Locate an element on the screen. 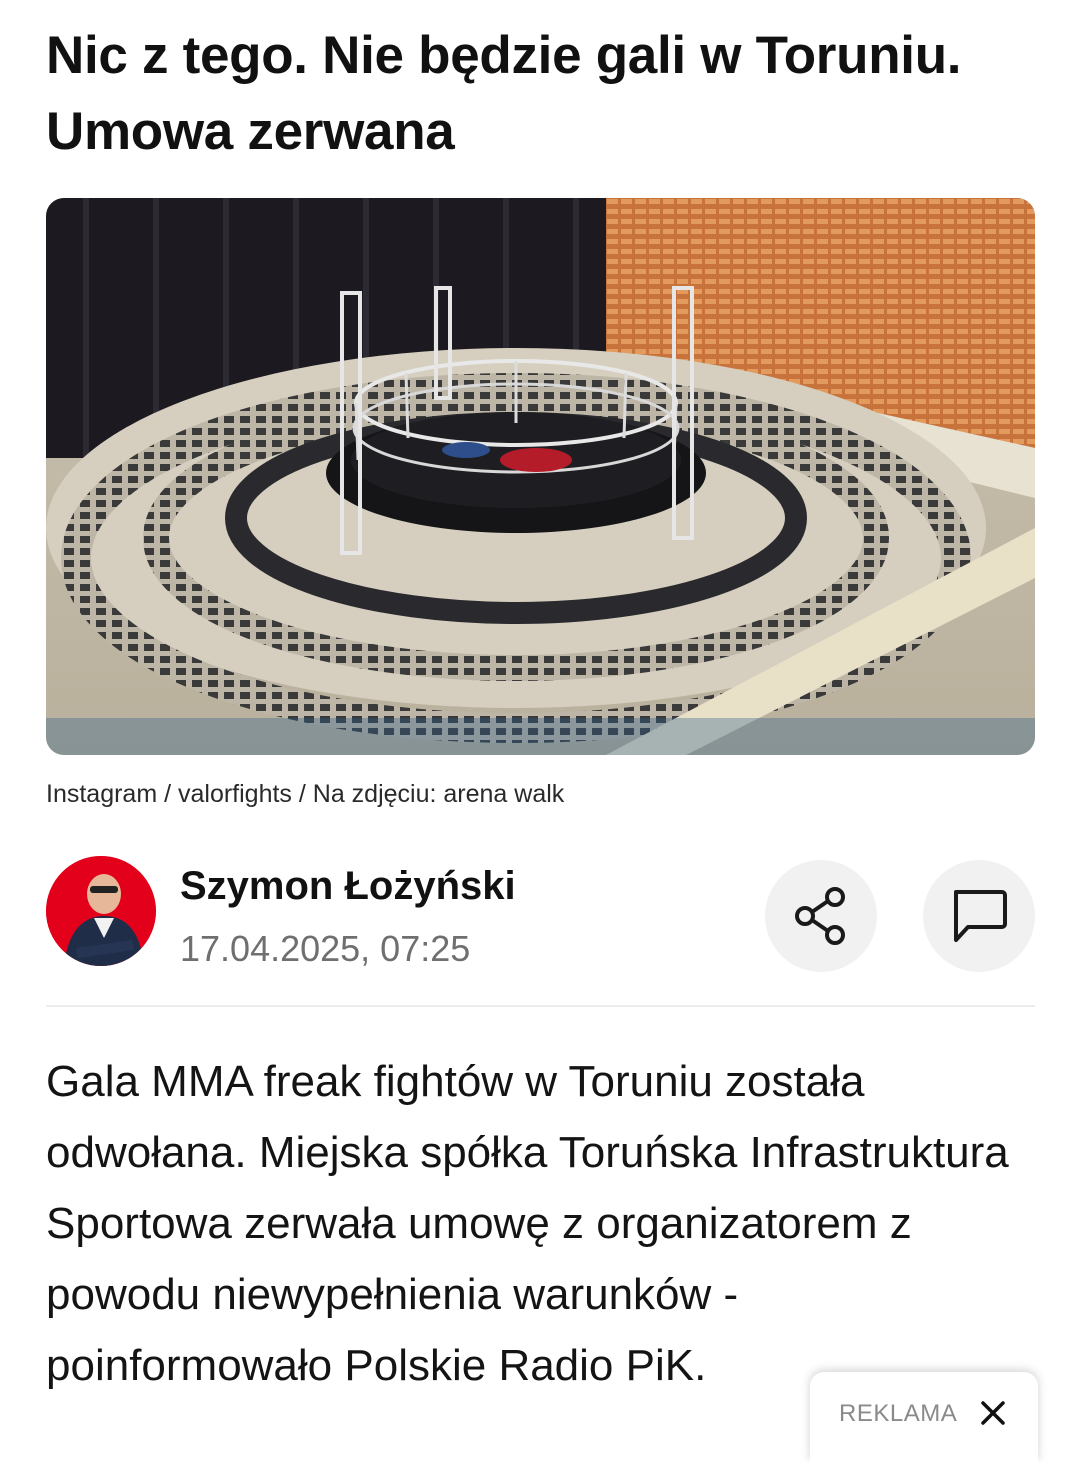  share-button is located at coordinates (821, 916).